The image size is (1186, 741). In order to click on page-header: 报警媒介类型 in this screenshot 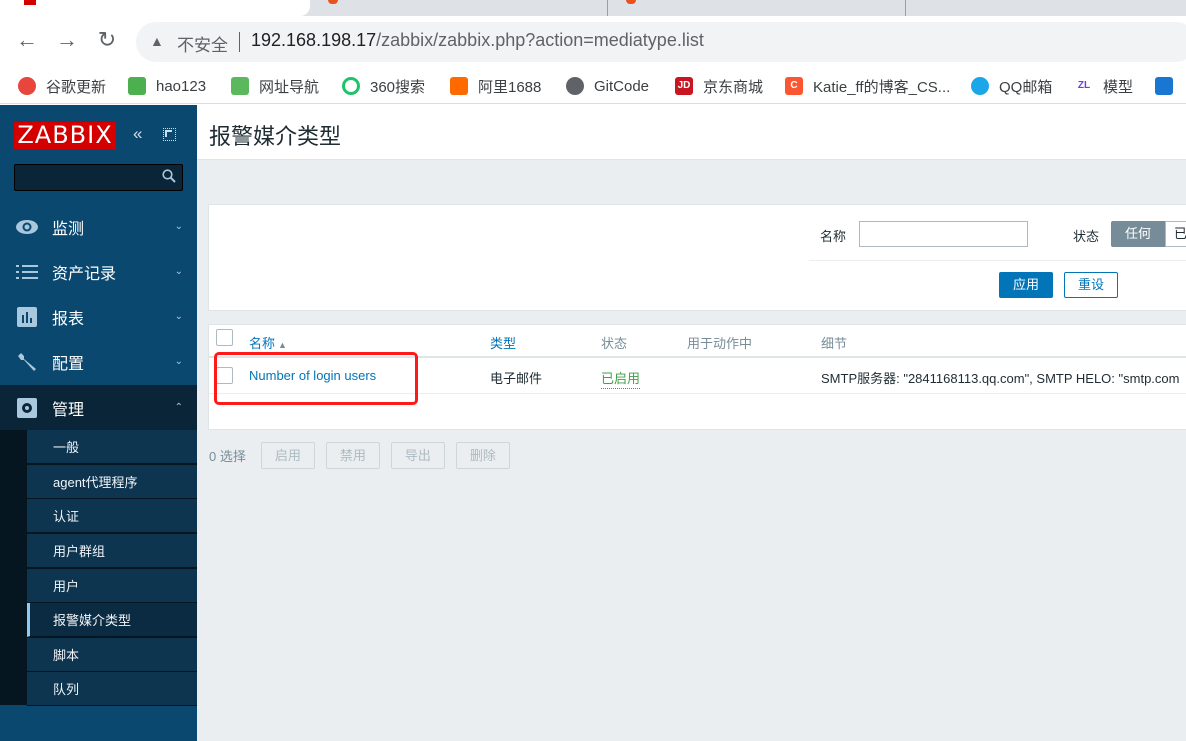, I will do `click(691, 132)`.